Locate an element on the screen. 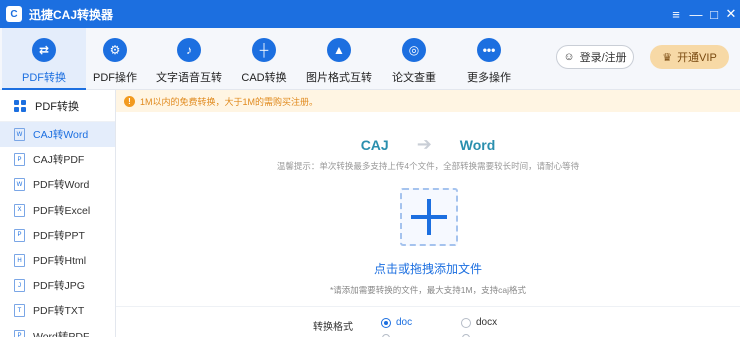  sidebar-item-caj-to-word: W CAJ转Word is located at coordinates (57, 135).